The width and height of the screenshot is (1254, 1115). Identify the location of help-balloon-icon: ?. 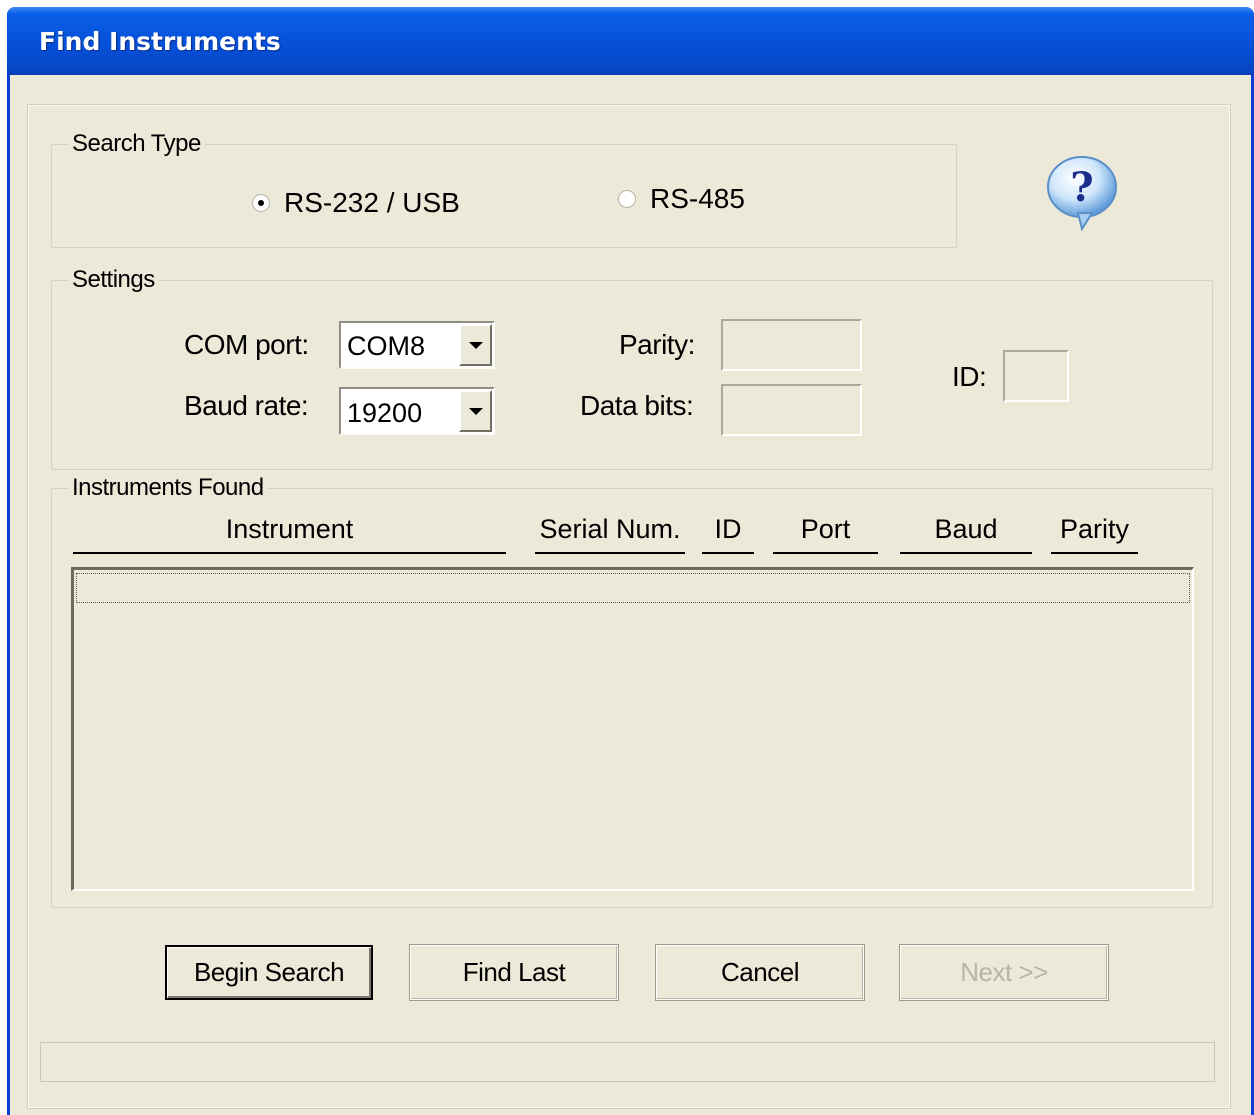
(1082, 192).